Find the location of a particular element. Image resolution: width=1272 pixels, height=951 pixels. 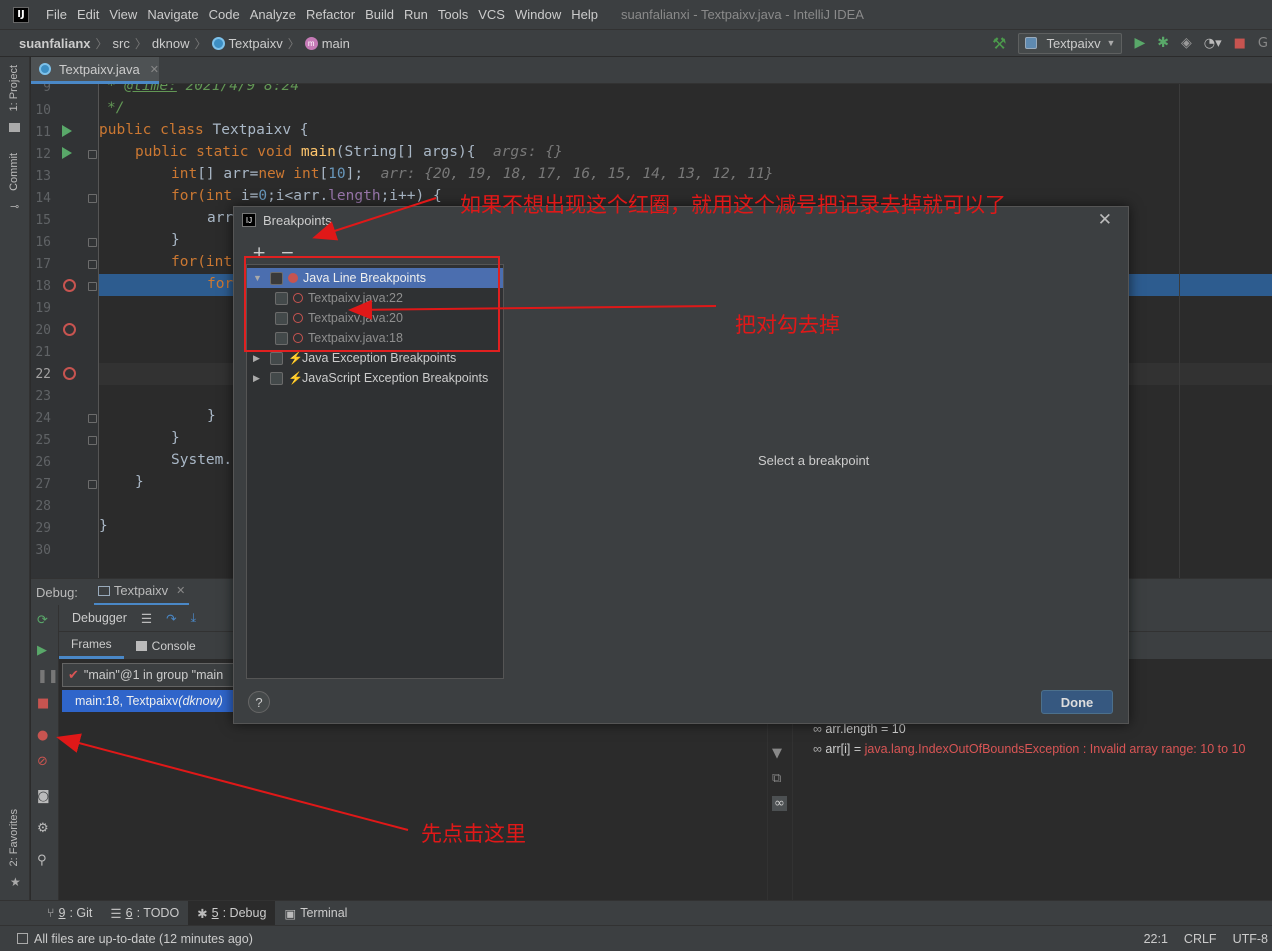

breadcrumb-class: Textpaixv is located at coordinates (247, 43).